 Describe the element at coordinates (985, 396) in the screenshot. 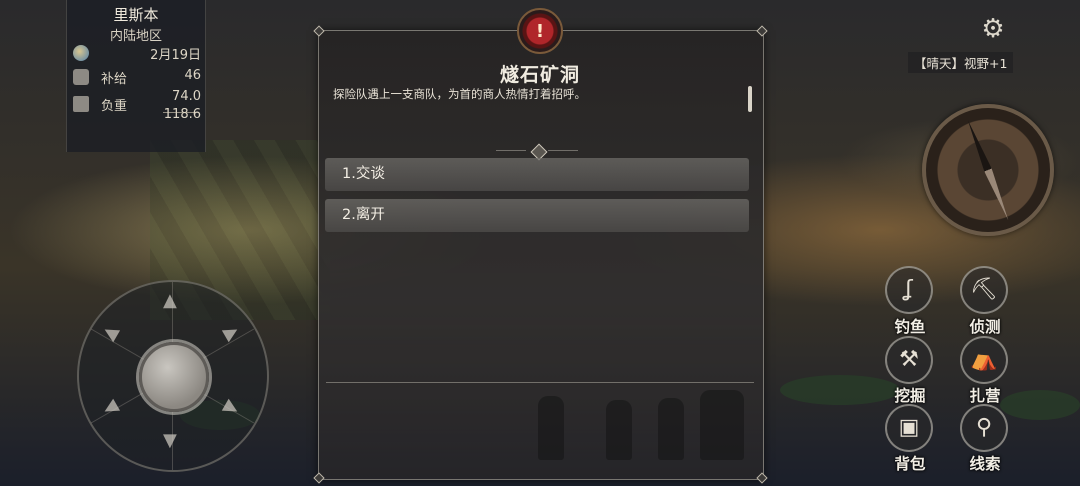

I see `camp-label: 扎营` at that location.